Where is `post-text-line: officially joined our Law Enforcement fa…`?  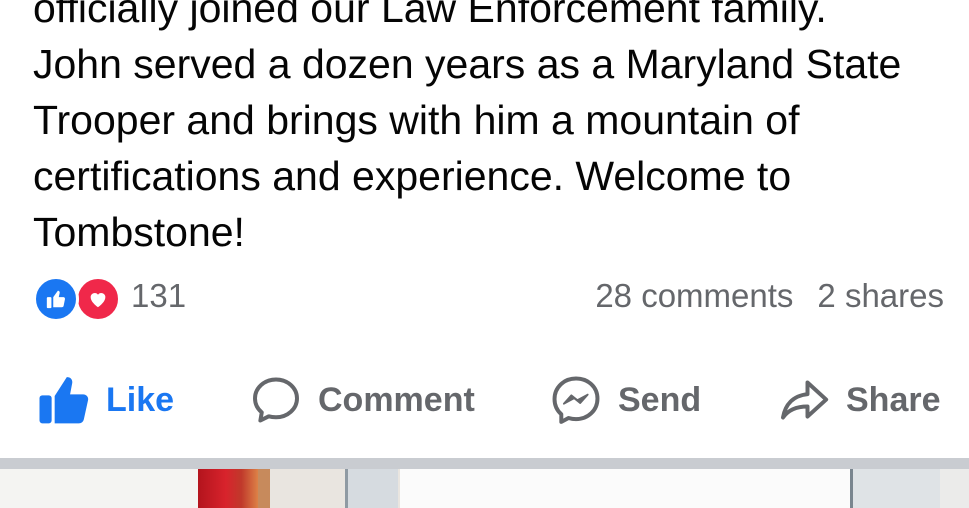
post-text-line: officially joined our Law Enforcement fa… is located at coordinates (430, 15).